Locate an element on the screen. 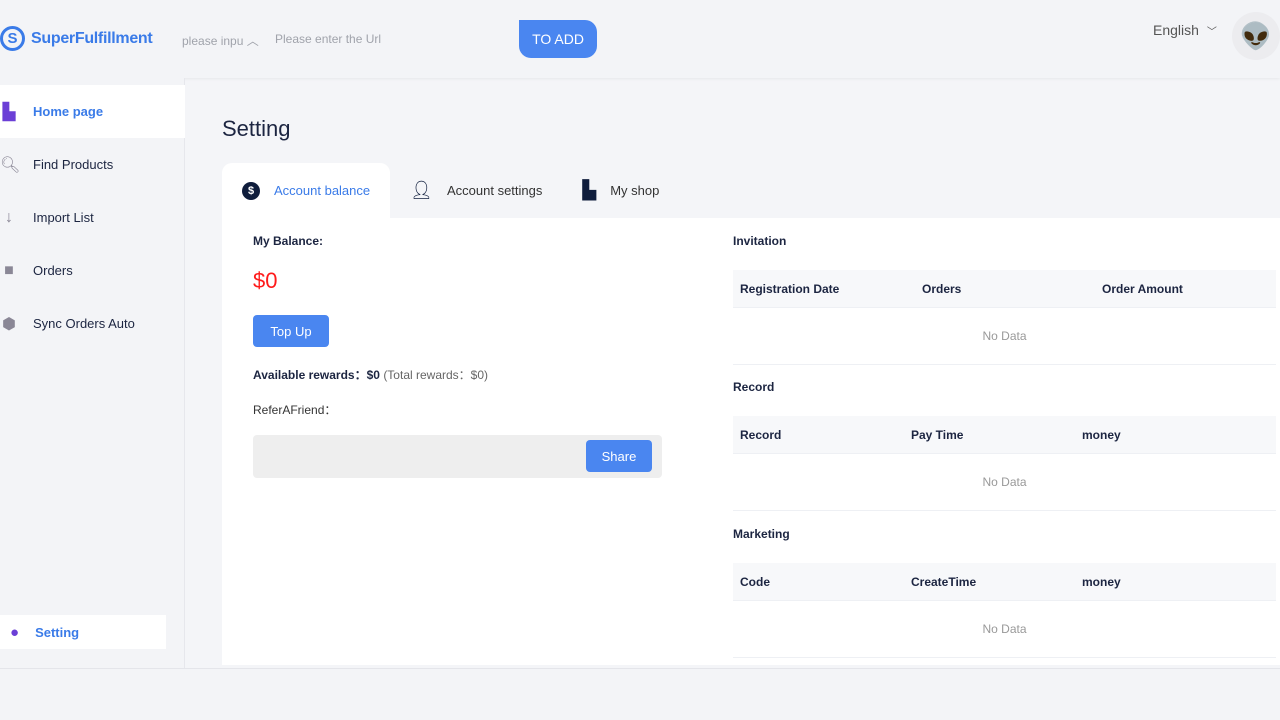  share-button: Share is located at coordinates (619, 456).